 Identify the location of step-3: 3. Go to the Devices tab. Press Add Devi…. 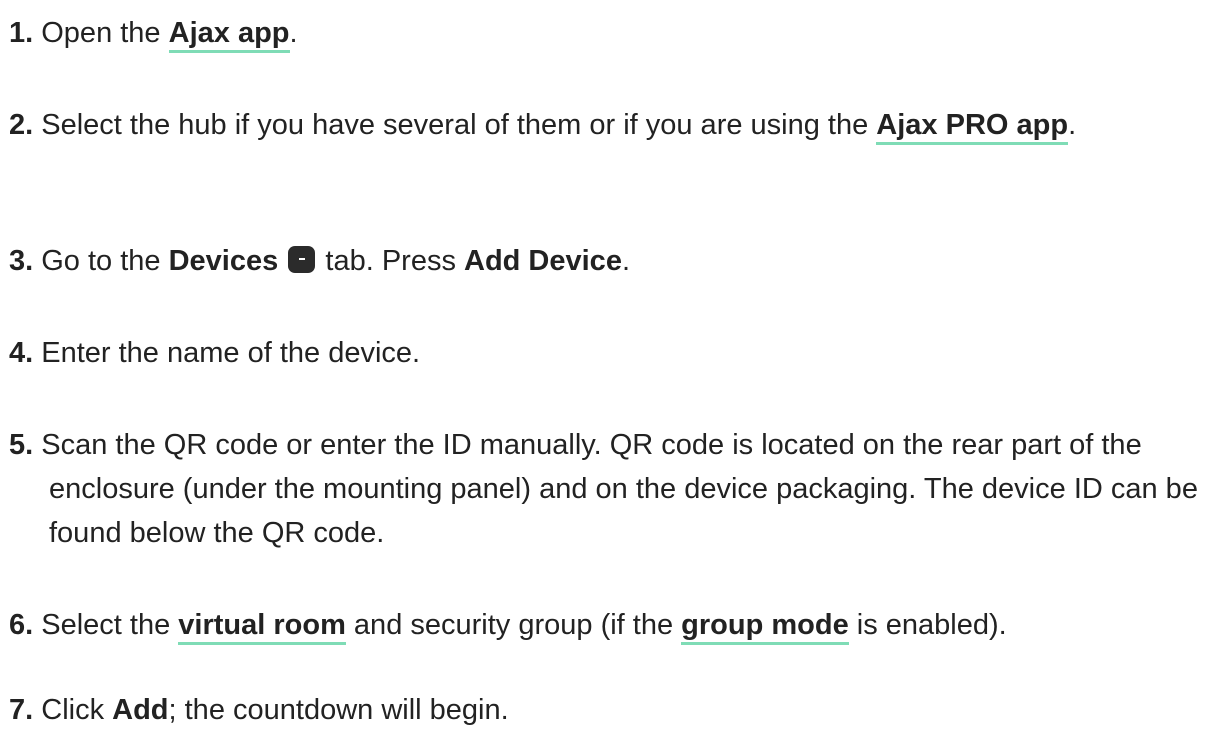
(609, 261).